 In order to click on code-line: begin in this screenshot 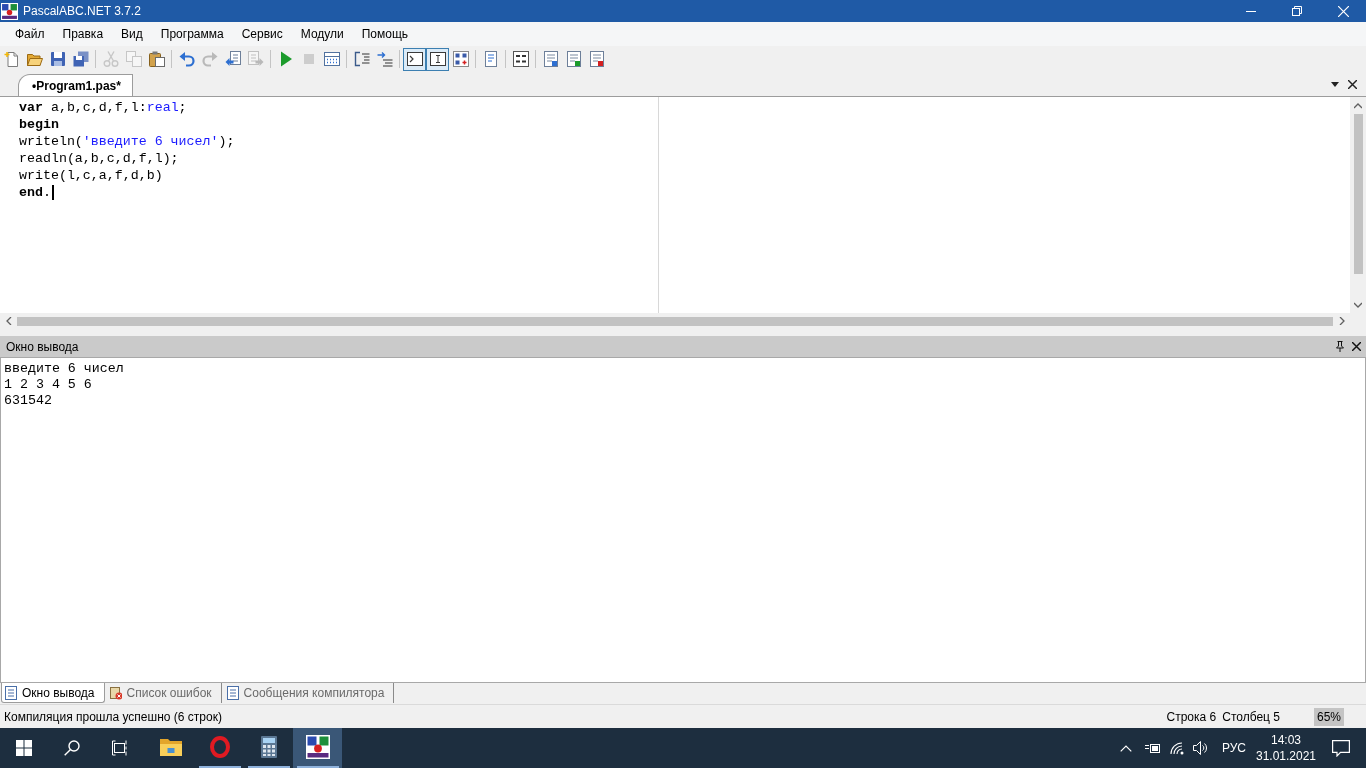, I will do `click(39, 124)`.